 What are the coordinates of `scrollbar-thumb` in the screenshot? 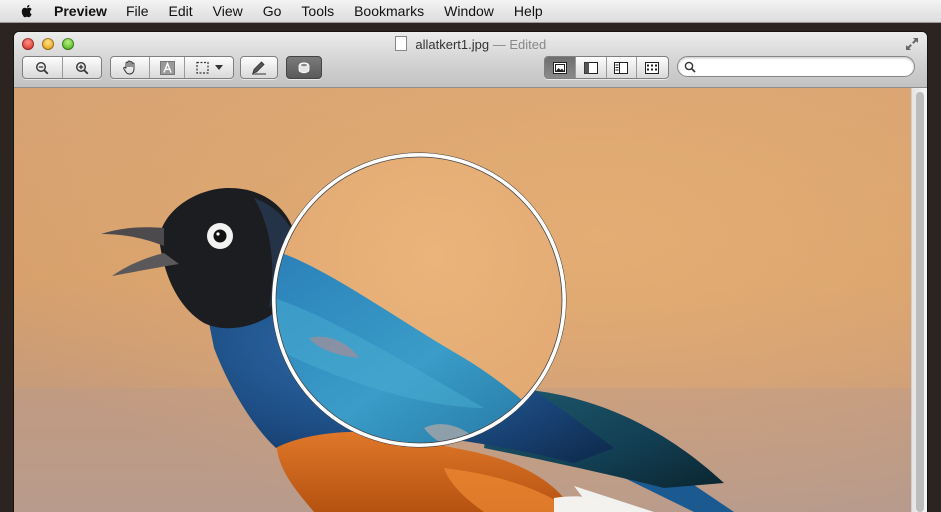 It's located at (920, 302).